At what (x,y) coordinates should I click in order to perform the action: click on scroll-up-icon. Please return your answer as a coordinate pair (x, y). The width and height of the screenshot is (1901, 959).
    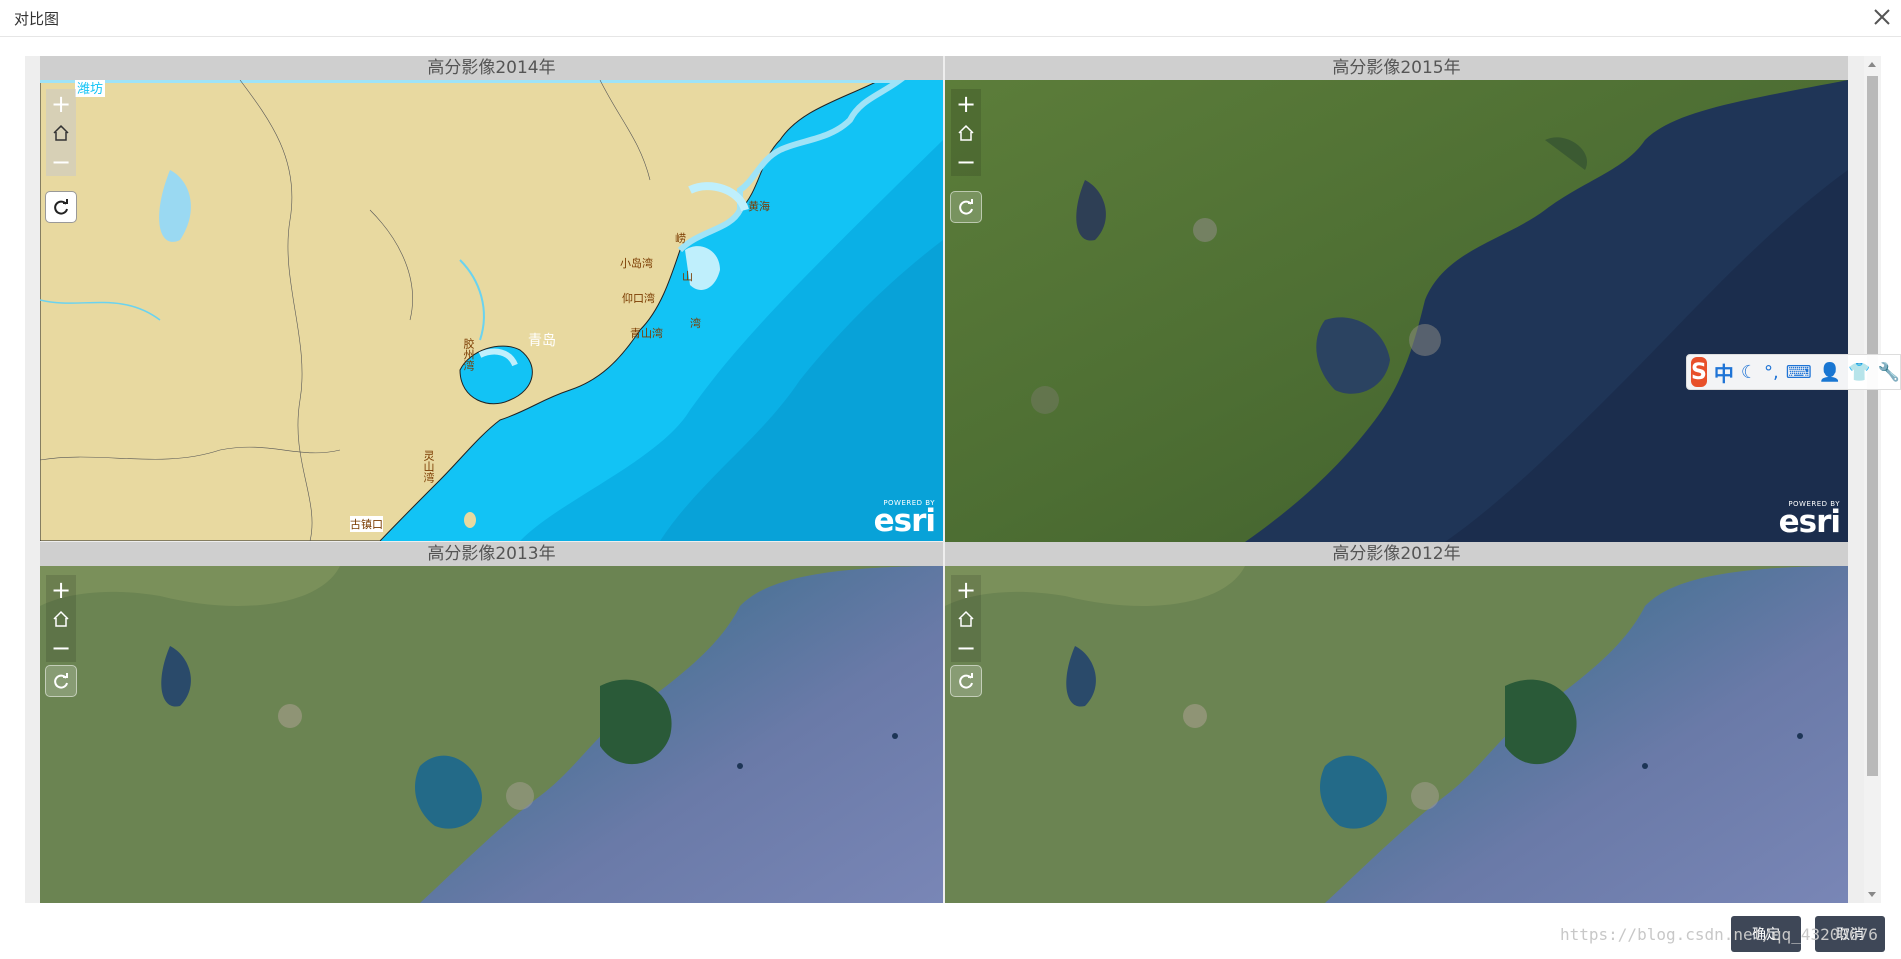
    Looking at the image, I should click on (1872, 64).